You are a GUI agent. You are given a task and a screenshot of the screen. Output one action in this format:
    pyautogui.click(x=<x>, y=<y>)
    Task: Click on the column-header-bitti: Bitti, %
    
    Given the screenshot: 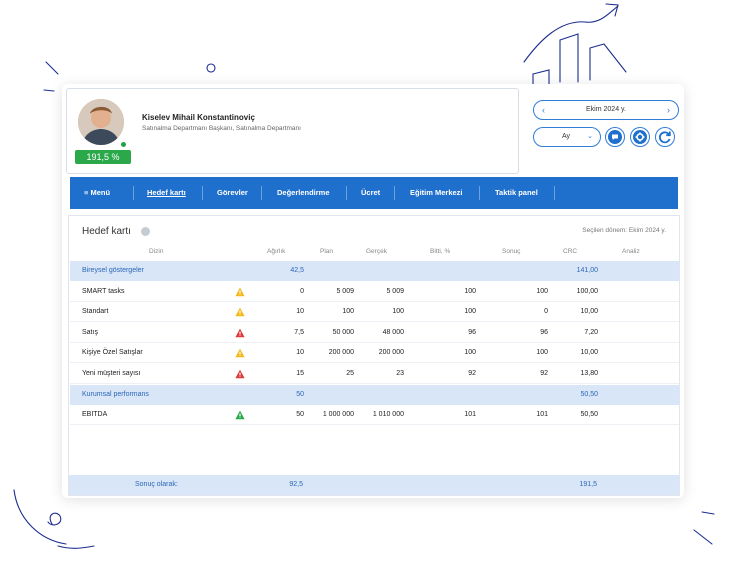 What is the action you would take?
    pyautogui.click(x=440, y=251)
    